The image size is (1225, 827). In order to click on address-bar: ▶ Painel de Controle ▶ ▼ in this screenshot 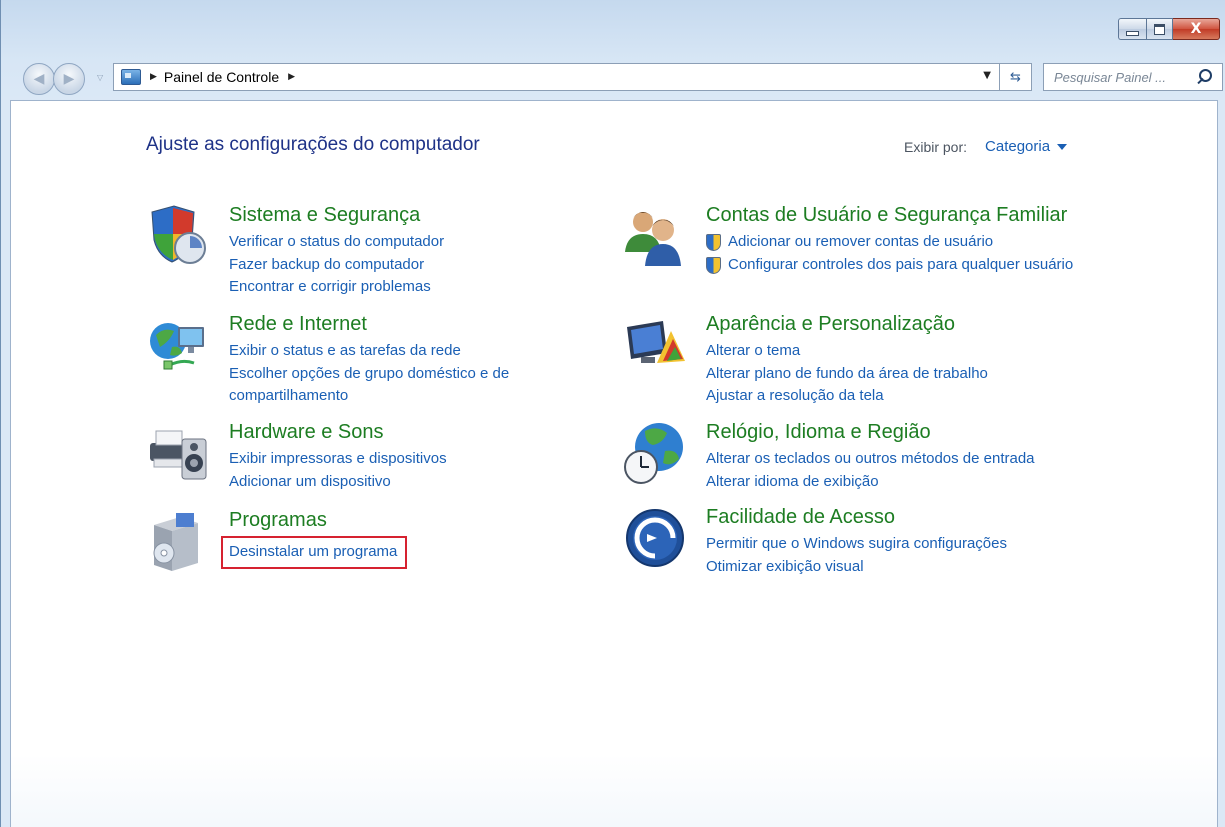, I will do `click(556, 77)`.